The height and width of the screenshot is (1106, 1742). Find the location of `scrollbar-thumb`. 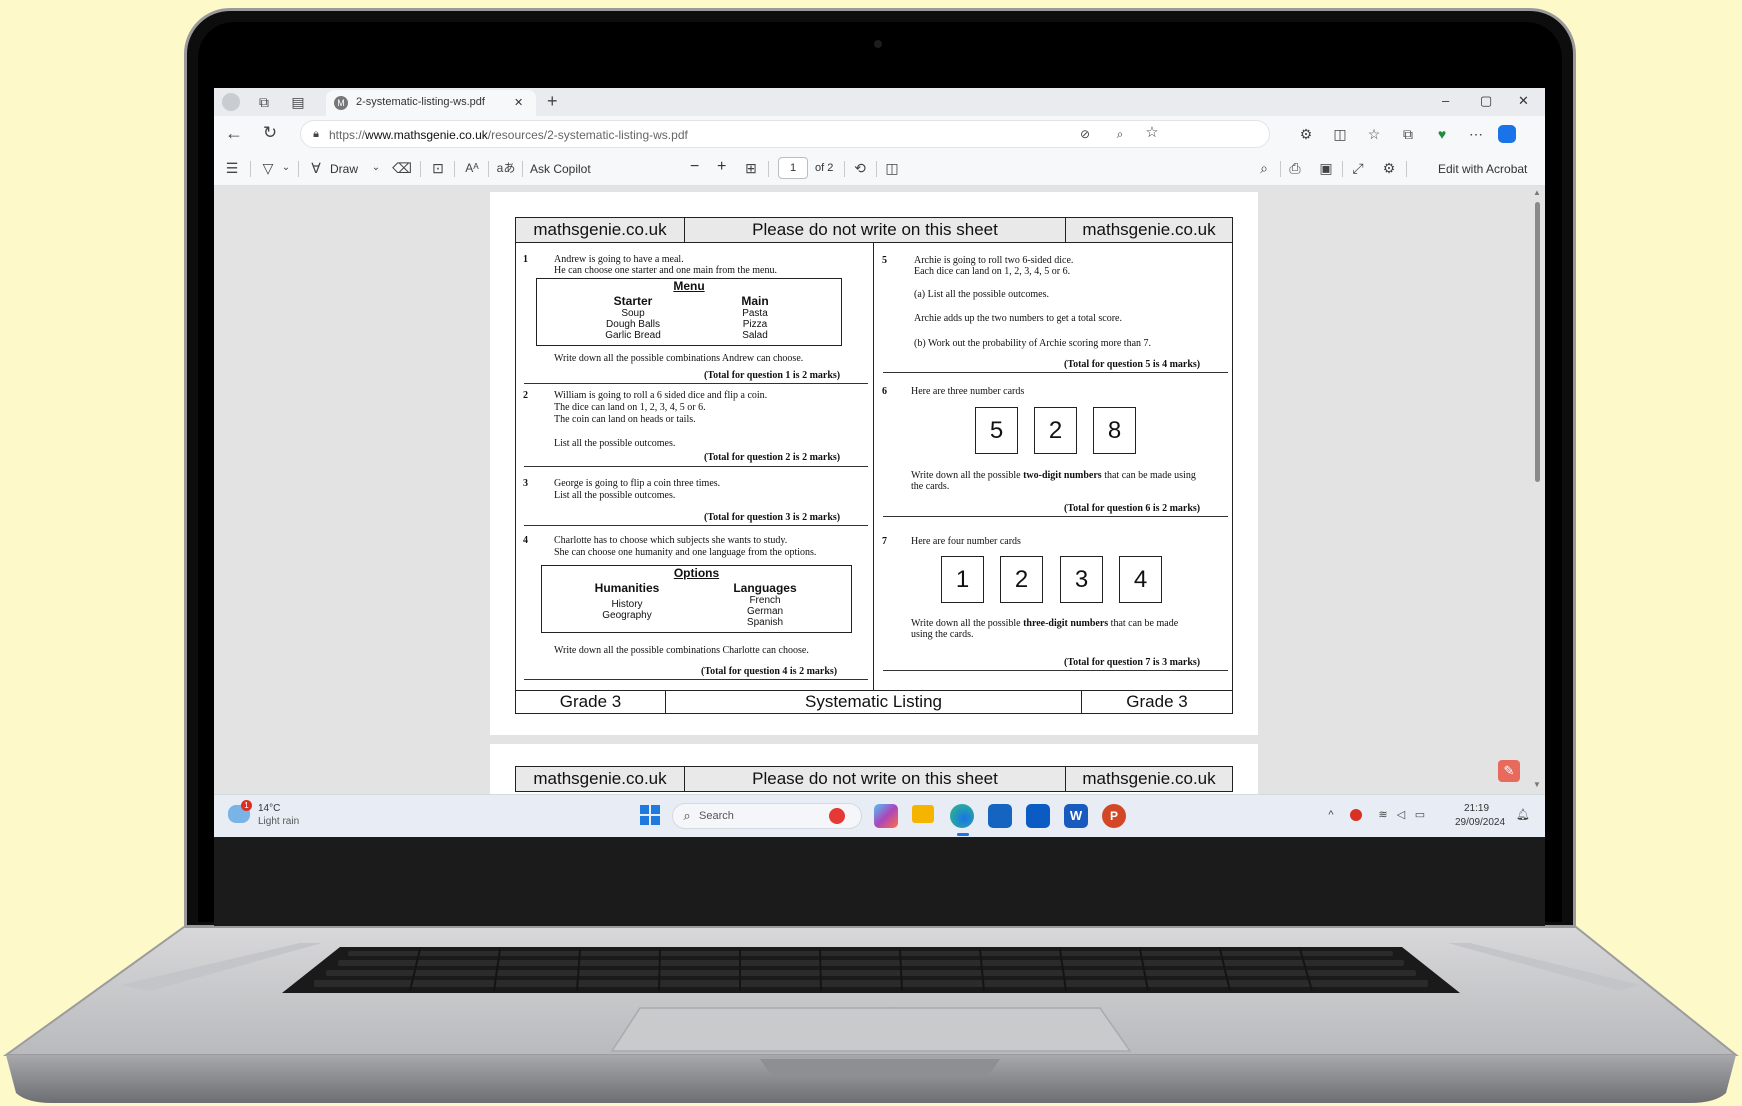

scrollbar-thumb is located at coordinates (1537, 342).